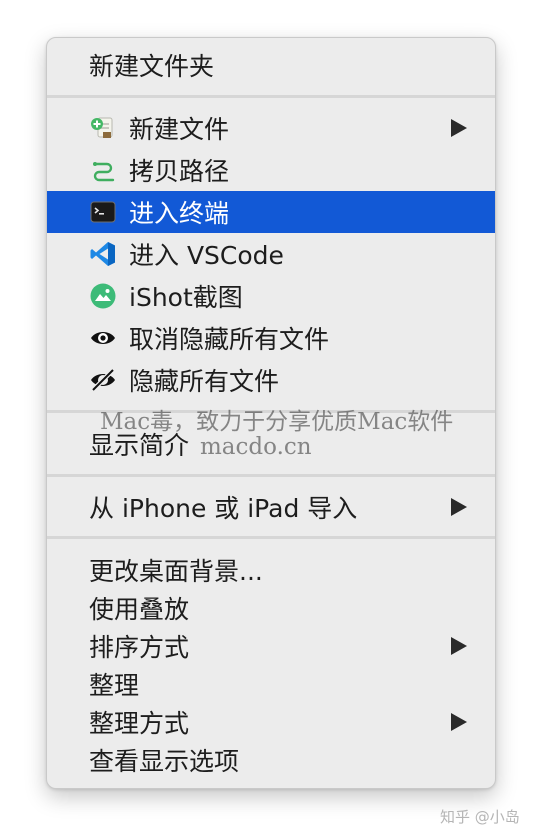 This screenshot has height=840, width=540. I want to click on menu-item-label: 隐藏所有文件, so click(204, 381).